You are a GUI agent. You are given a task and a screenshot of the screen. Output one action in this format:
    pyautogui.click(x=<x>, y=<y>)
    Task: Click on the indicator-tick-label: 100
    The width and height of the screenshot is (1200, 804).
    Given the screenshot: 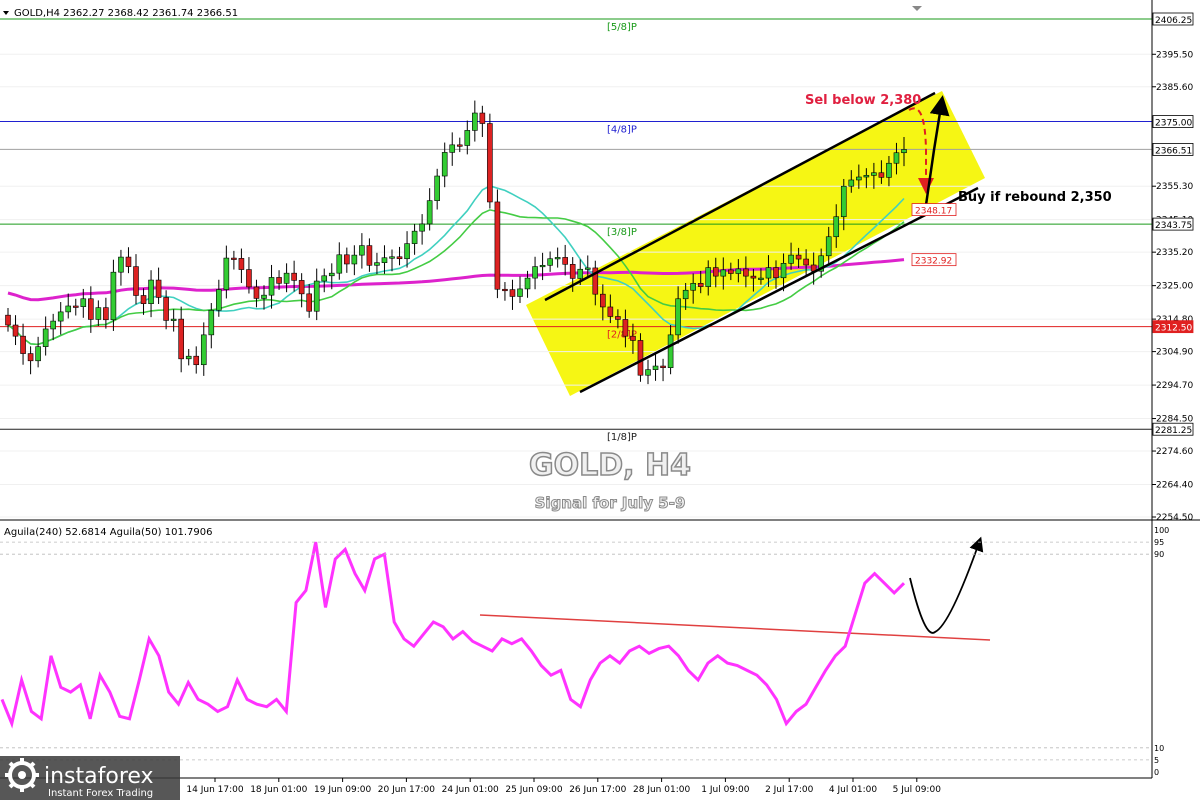 What is the action you would take?
    pyautogui.click(x=1161, y=530)
    